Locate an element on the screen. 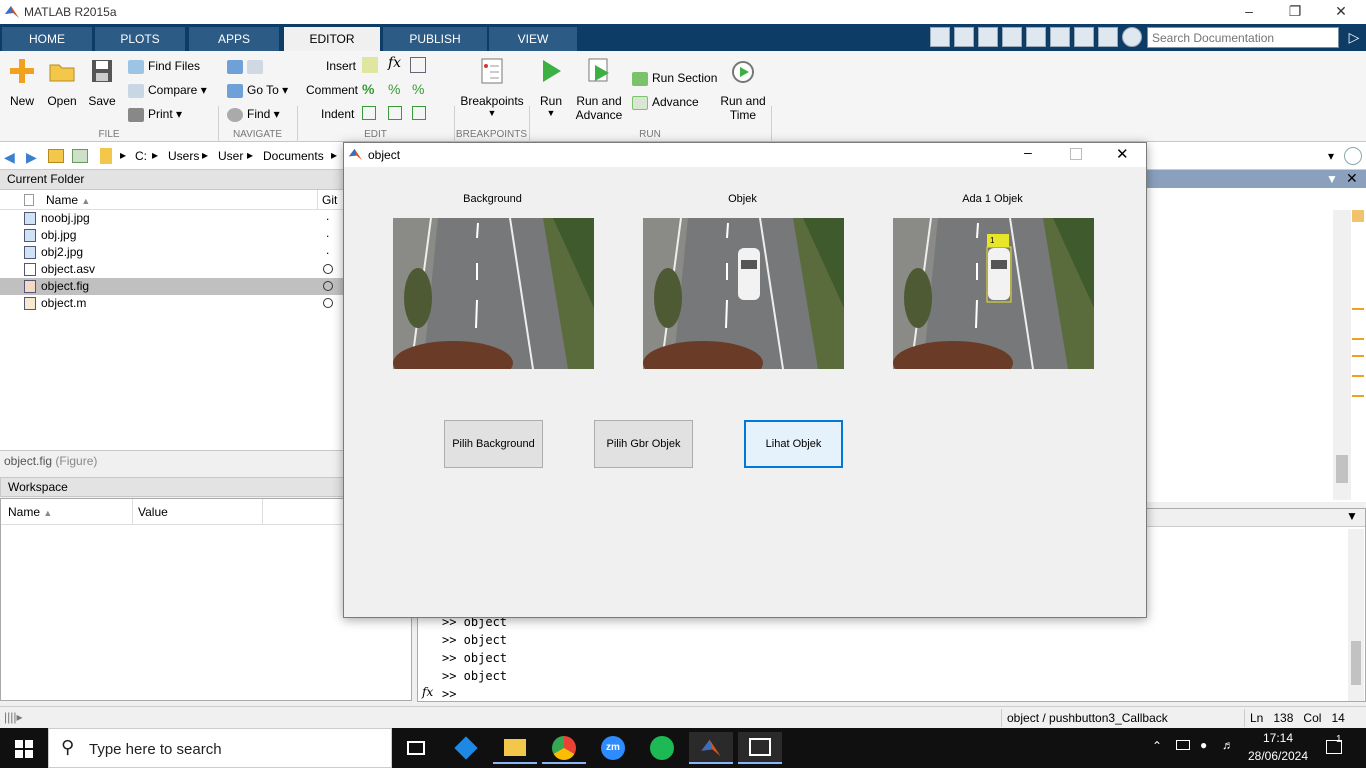 Image resolution: width=1366 pixels, height=768 pixels. maximize-button is located at coordinates (1076, 154).